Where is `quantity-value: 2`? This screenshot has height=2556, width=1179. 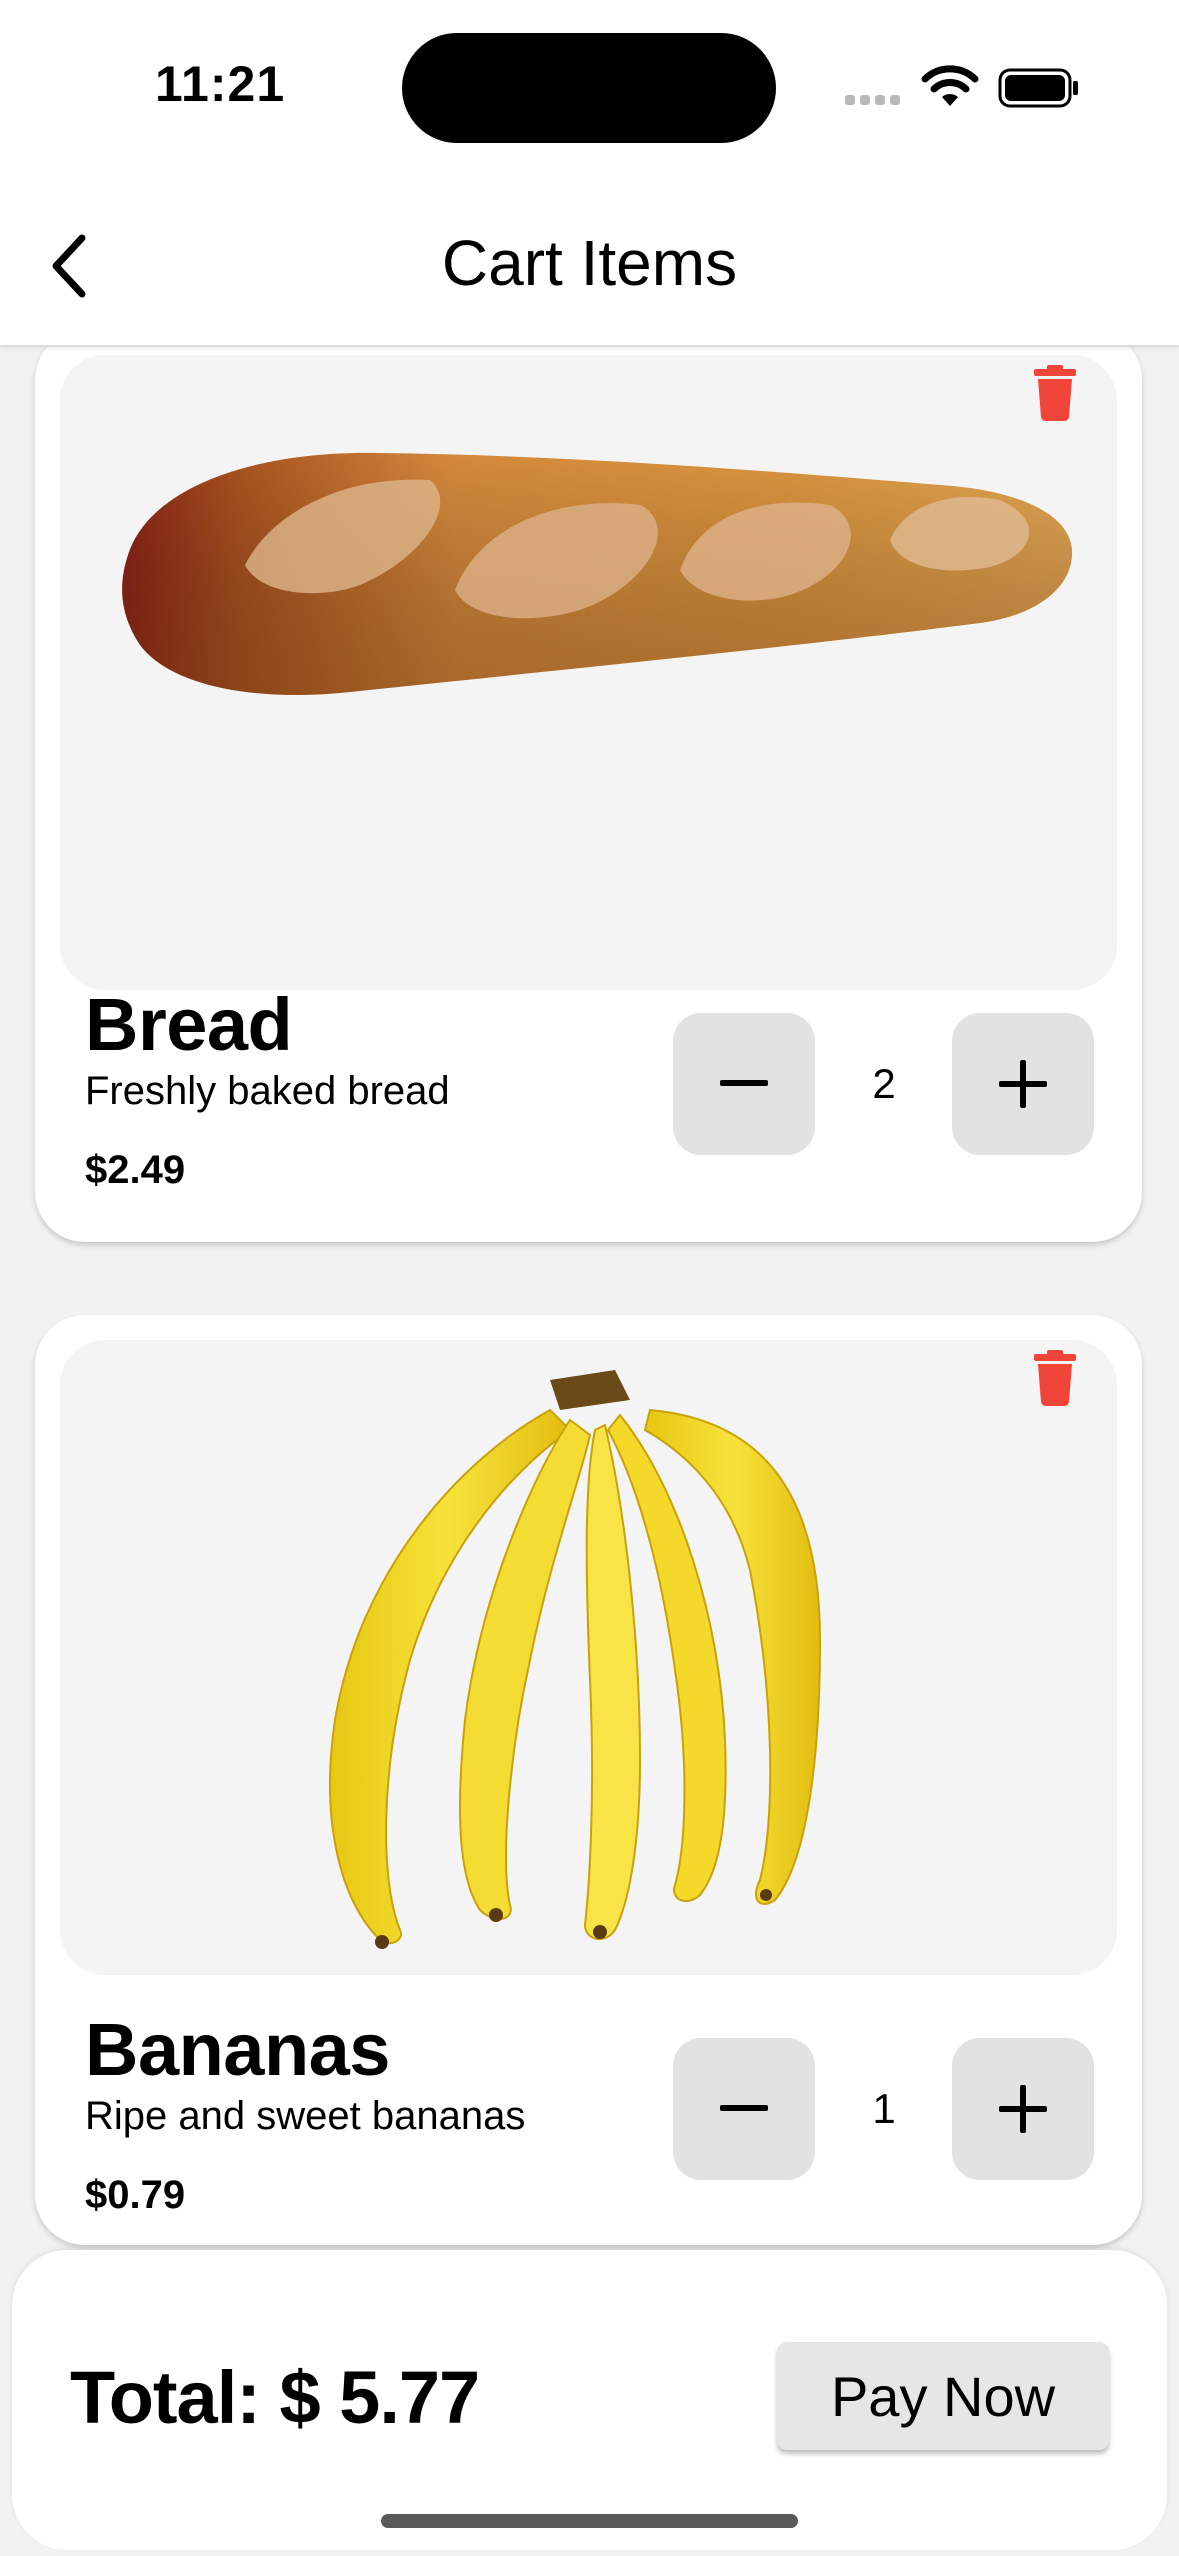
quantity-value: 2 is located at coordinates (884, 1083).